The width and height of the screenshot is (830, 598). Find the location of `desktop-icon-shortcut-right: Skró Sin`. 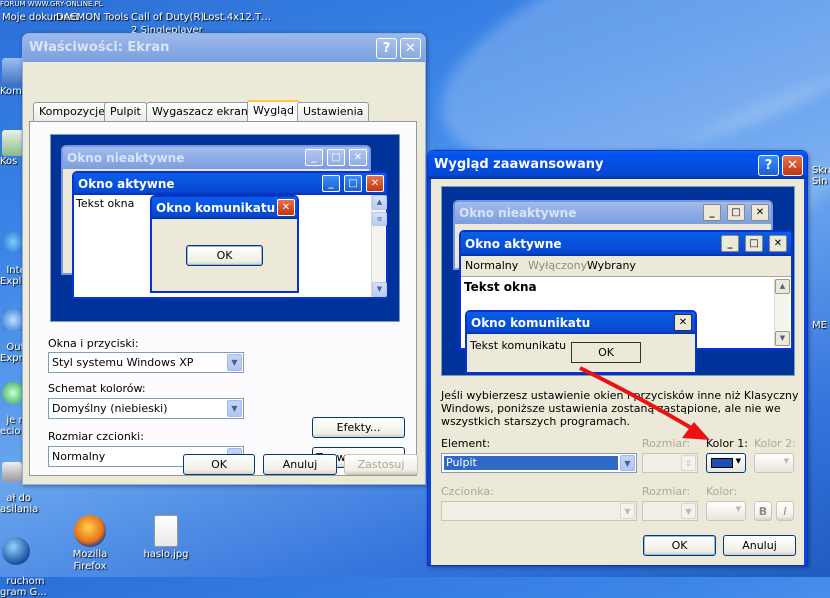

desktop-icon-shortcut-right: Skró Sin is located at coordinates (821, 176).